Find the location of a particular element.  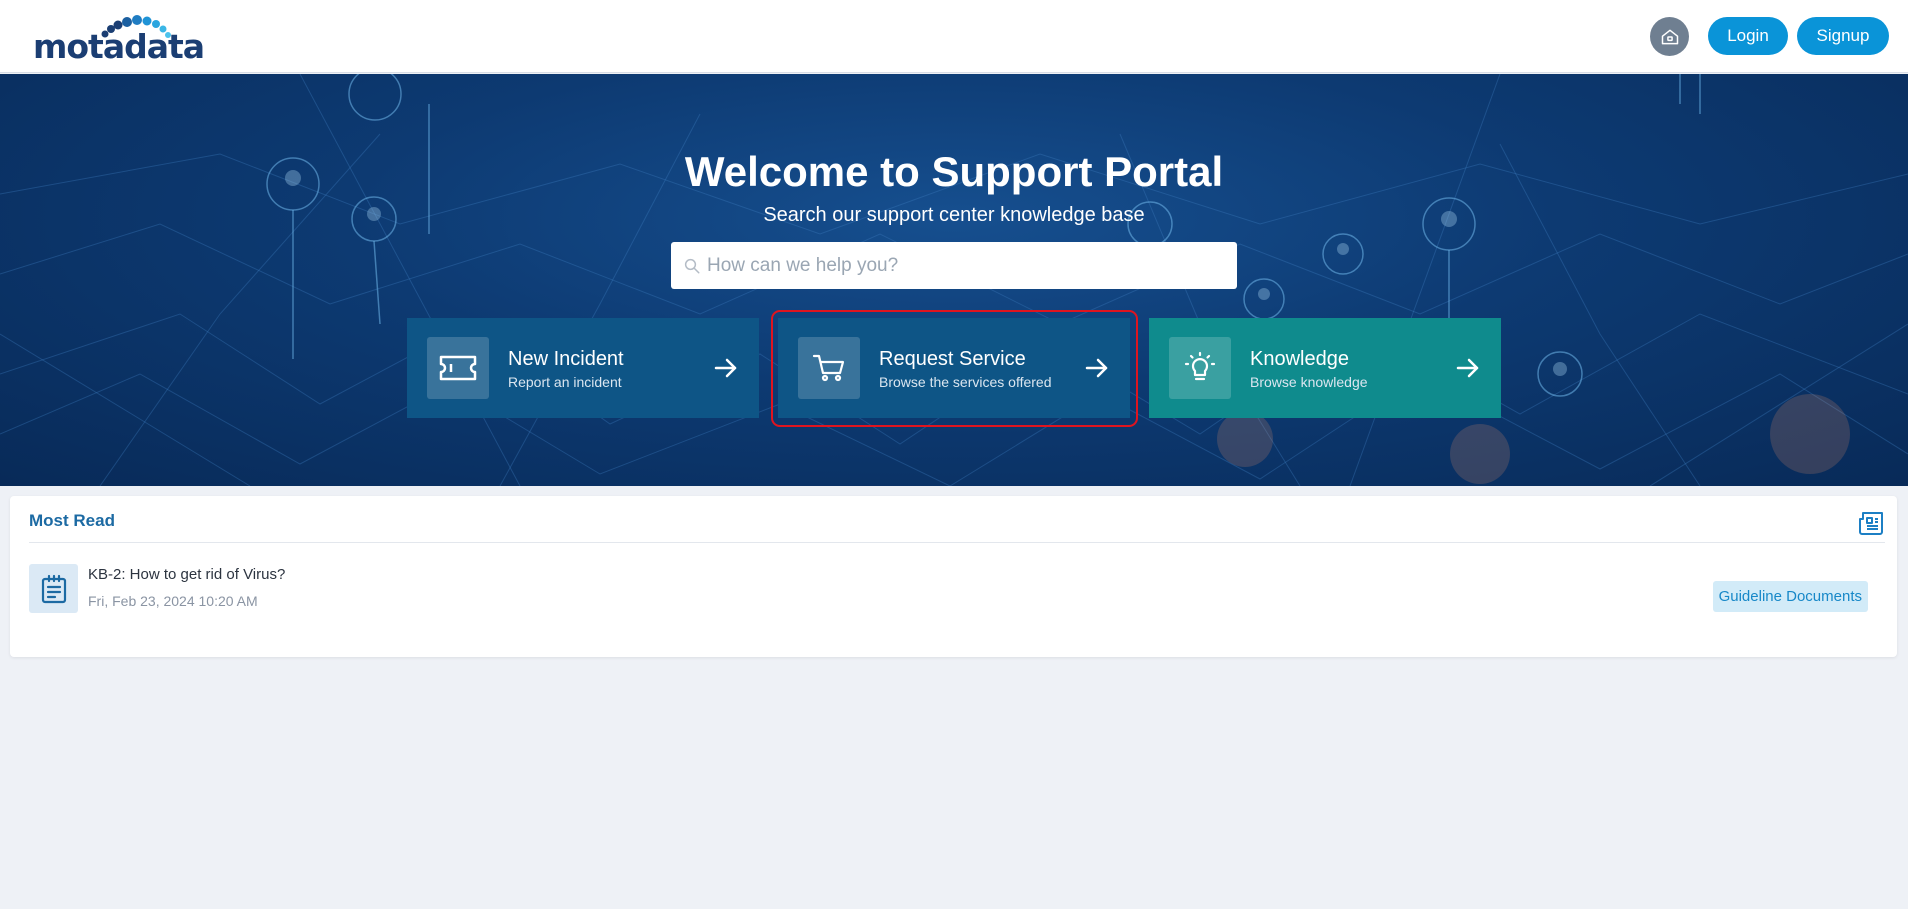

knowledge-card: Knowledge Browse knowledge is located at coordinates (1325, 368).